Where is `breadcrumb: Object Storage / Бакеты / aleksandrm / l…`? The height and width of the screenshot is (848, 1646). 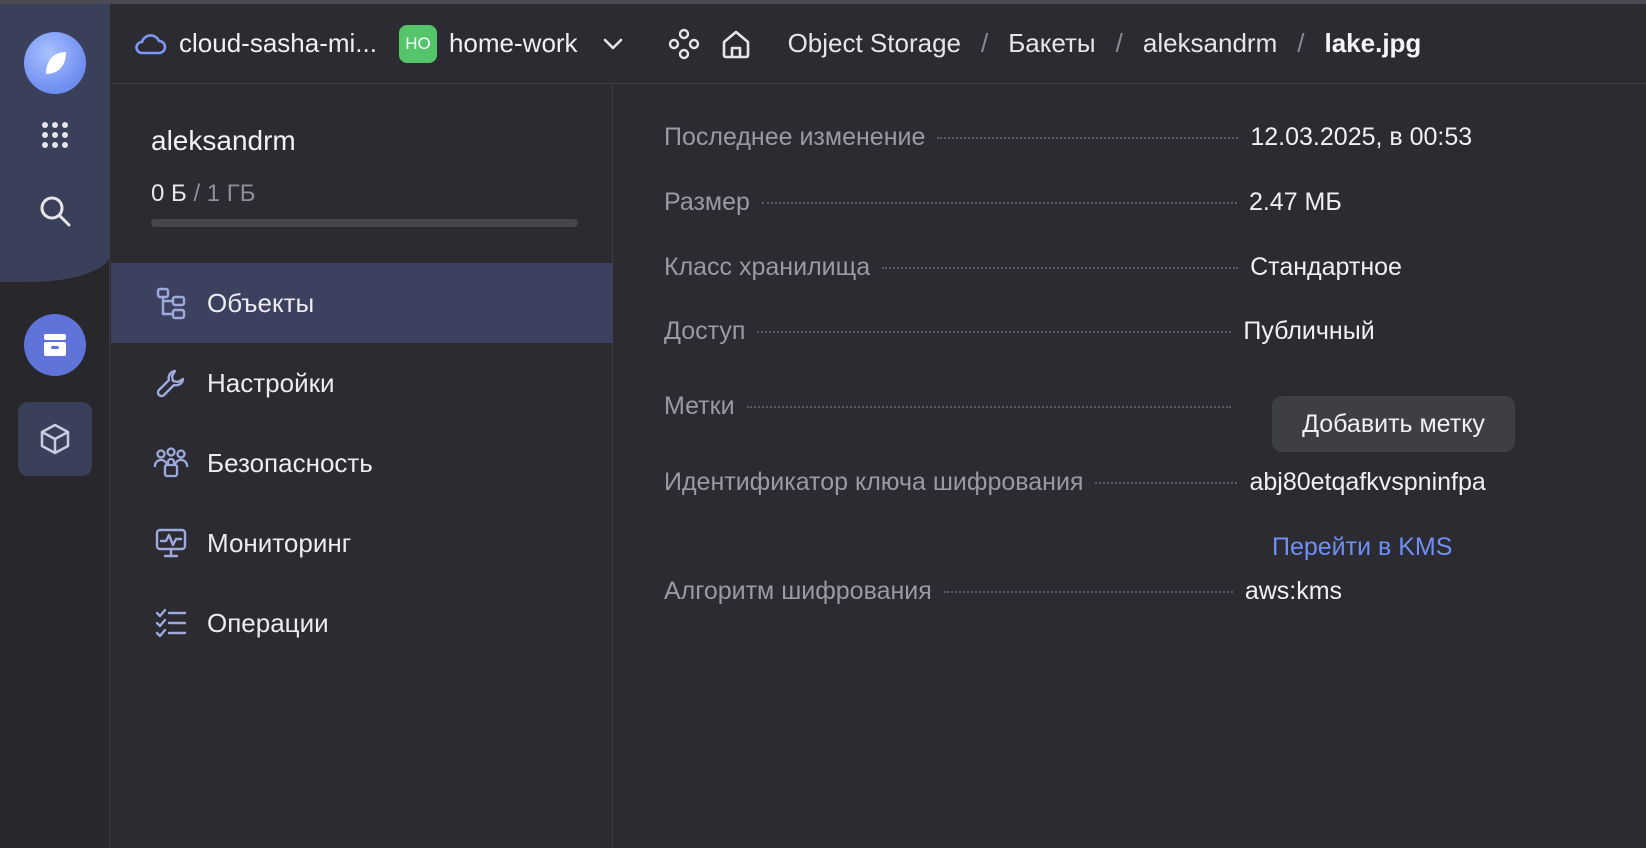
breadcrumb: Object Storage / Бакеты / aleksandrm / l… is located at coordinates (1105, 43).